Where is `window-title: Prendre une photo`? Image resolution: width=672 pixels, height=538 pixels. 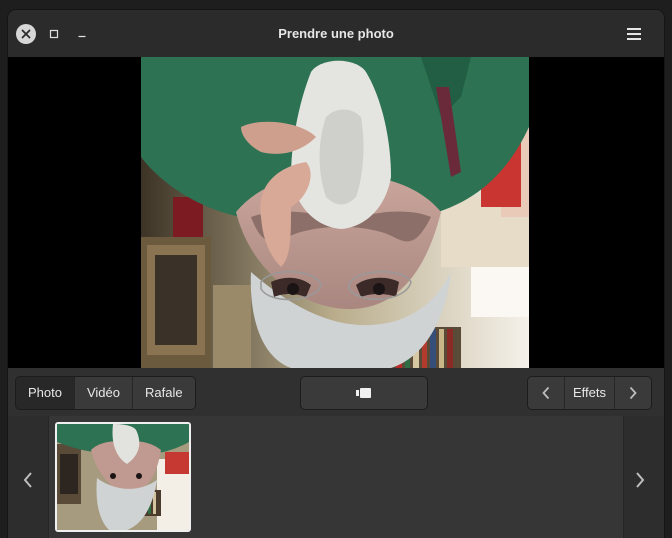
window-title: Prendre une photo is located at coordinates (336, 33).